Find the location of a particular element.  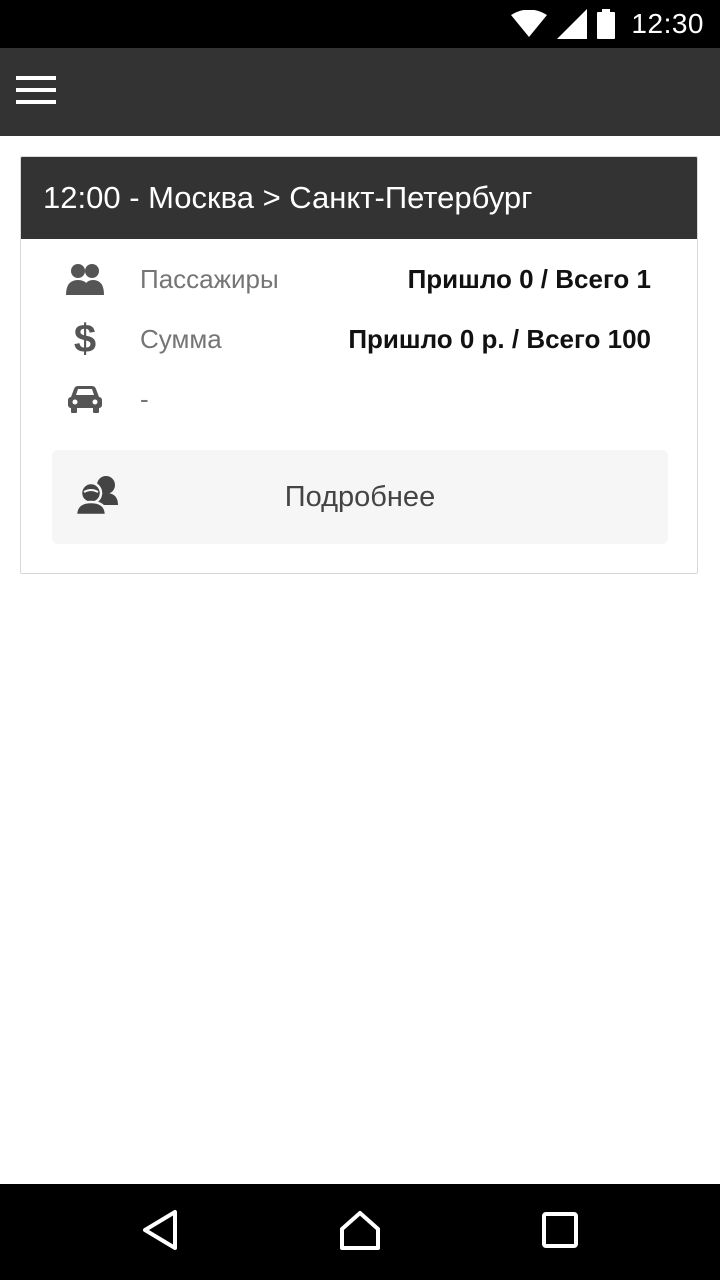

back-icon is located at coordinates (160, 1232).